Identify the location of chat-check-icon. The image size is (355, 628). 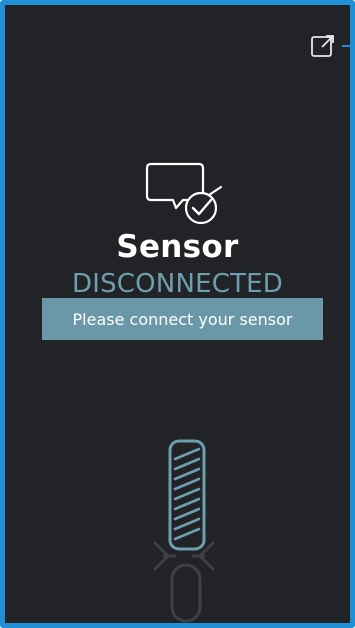
(186, 194).